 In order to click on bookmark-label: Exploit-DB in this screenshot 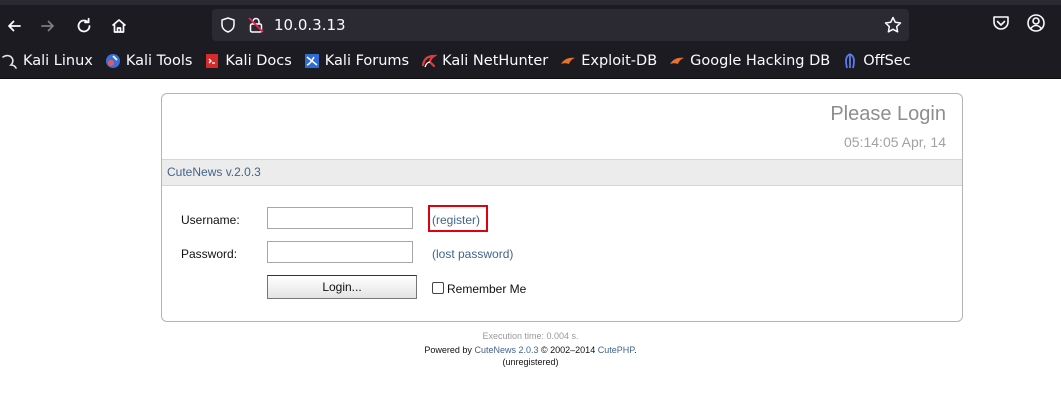, I will do `click(619, 61)`.